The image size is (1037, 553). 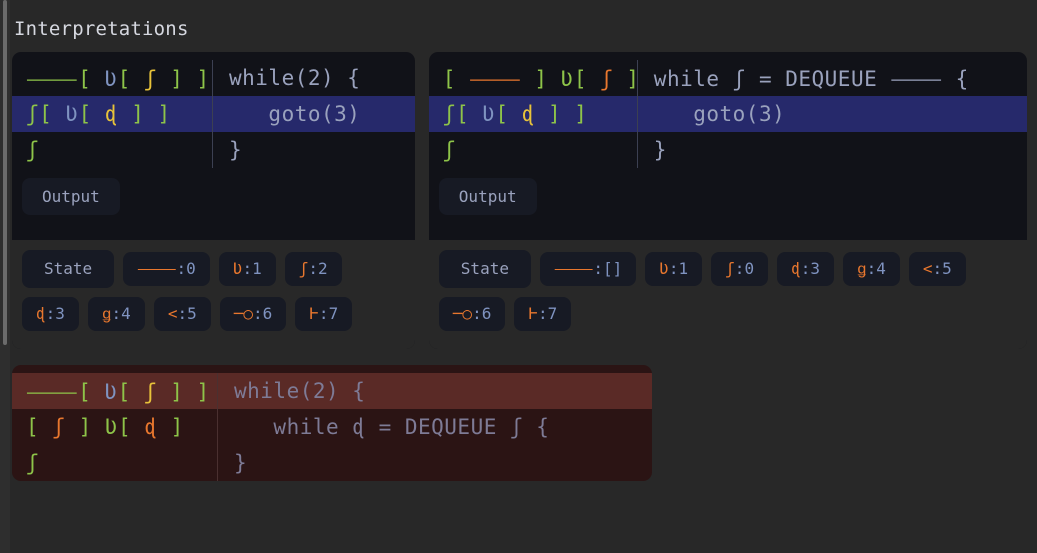 What do you see at coordinates (243, 313) in the screenshot?
I see `state-chip-symbol: ─○` at bounding box center [243, 313].